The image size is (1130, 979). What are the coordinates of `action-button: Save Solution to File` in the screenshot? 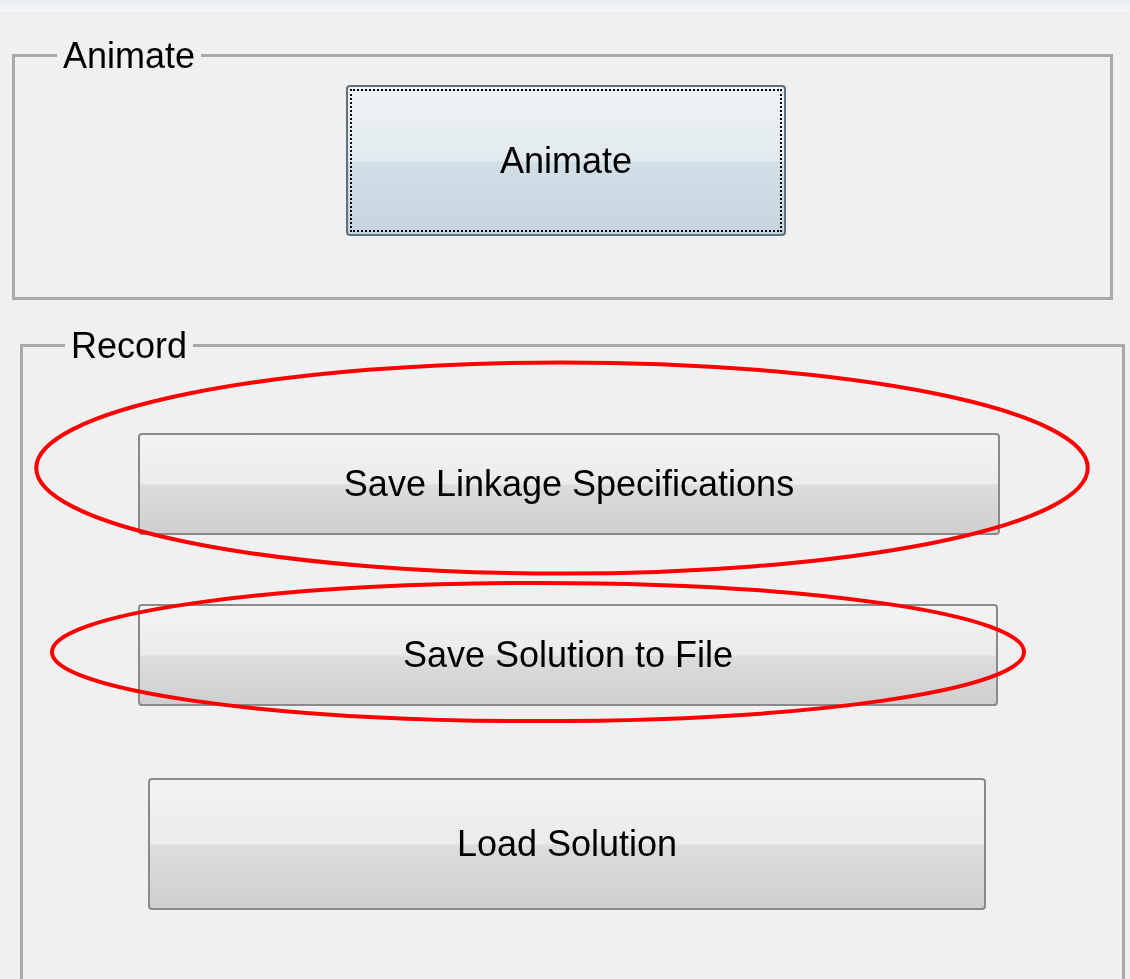 It's located at (568, 655).